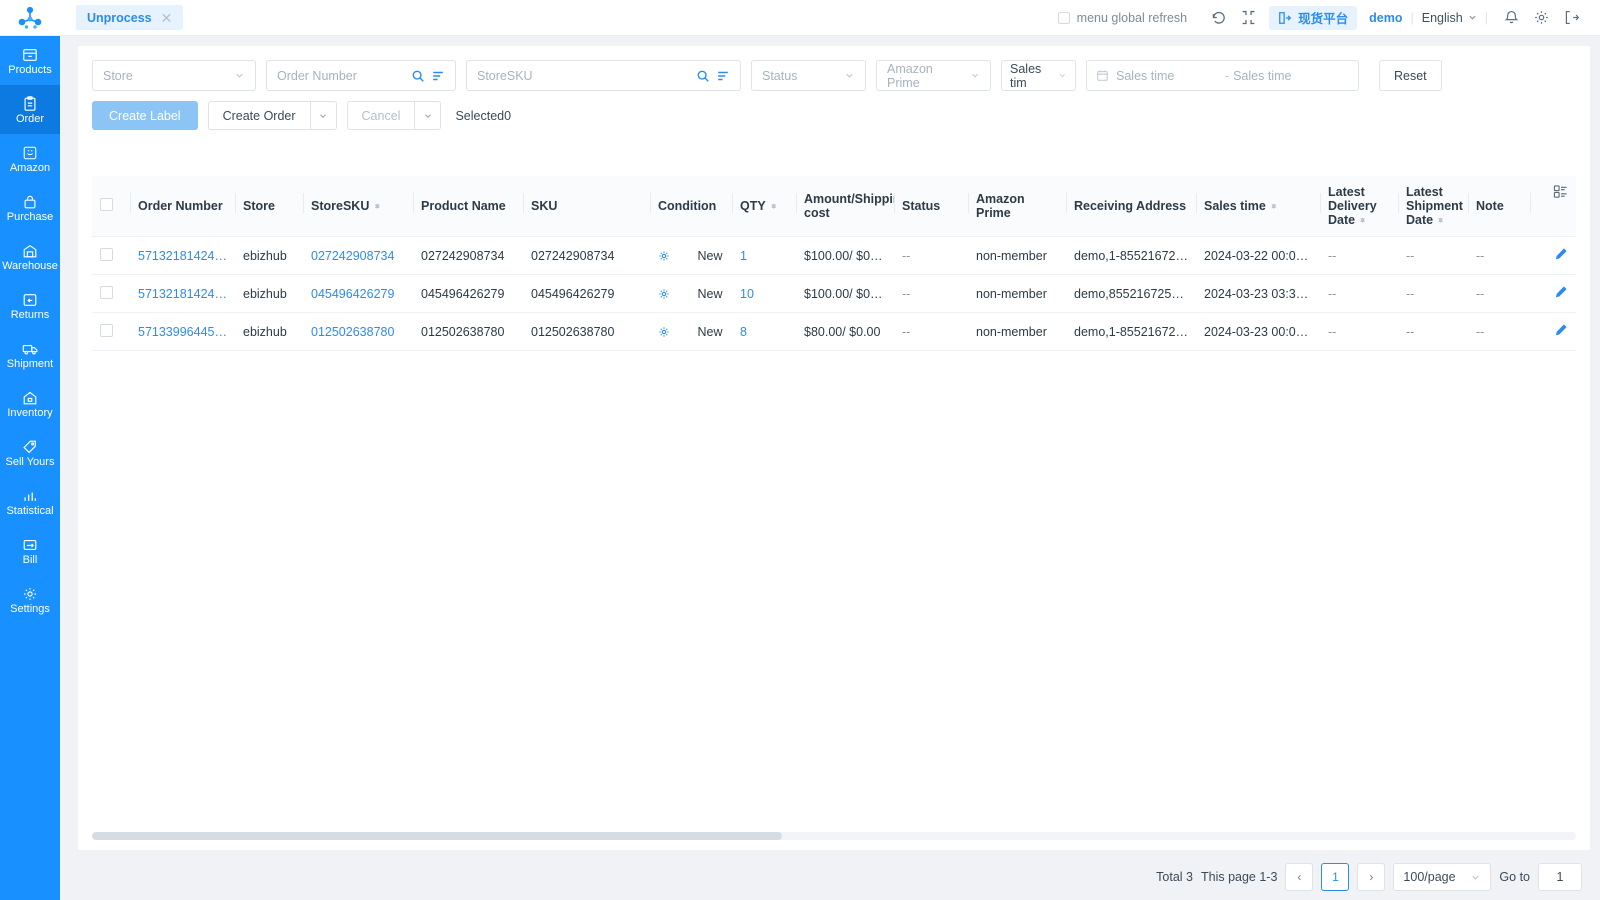  What do you see at coordinates (1218, 18) in the screenshot?
I see `undo-button` at bounding box center [1218, 18].